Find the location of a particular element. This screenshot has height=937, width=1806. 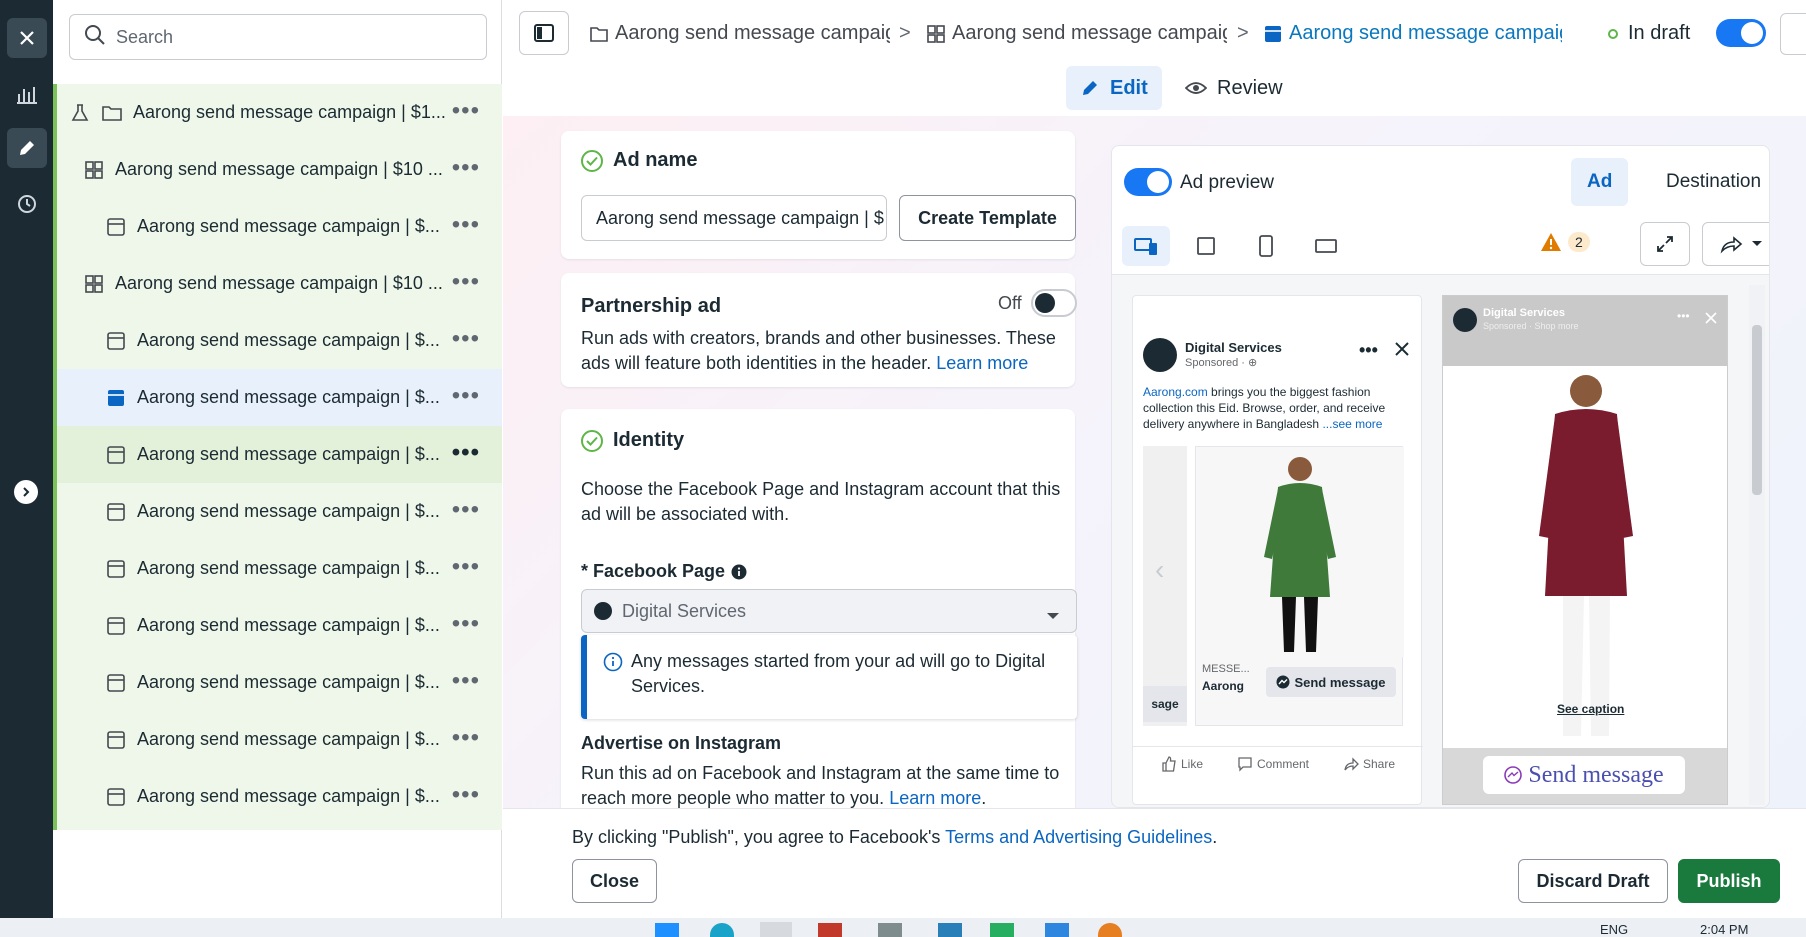

share-dropdown-icon is located at coordinates (1735, 244).